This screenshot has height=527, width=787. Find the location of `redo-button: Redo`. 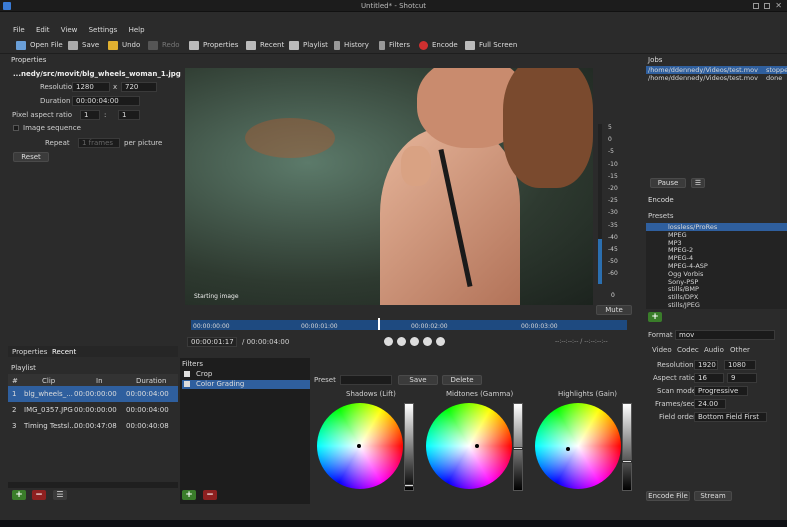

redo-button: Redo is located at coordinates (164, 45).